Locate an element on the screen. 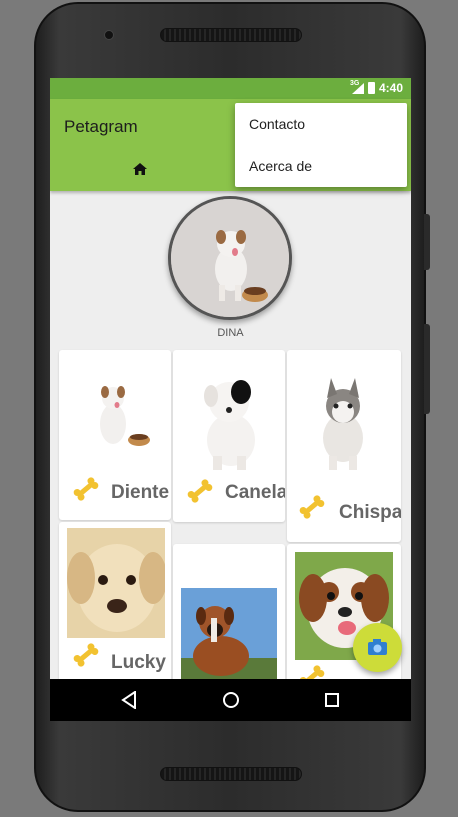 The height and width of the screenshot is (817, 458). network-type: 3G is located at coordinates (354, 83).